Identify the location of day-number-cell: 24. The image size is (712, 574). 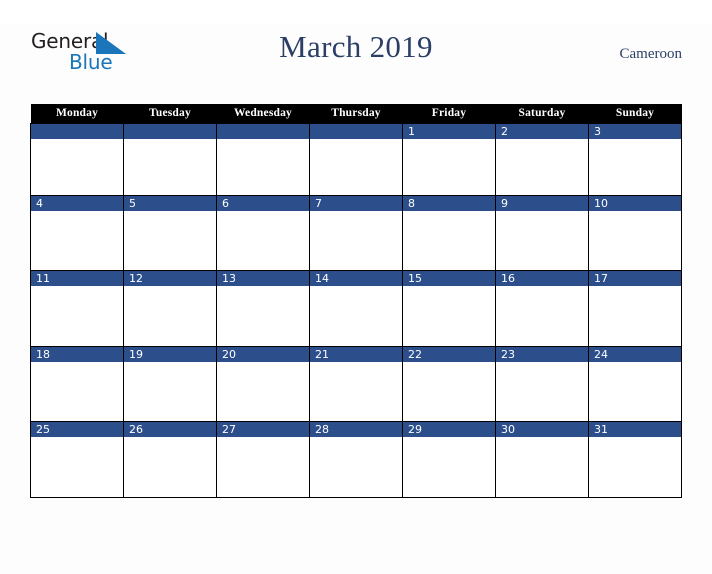
(635, 353).